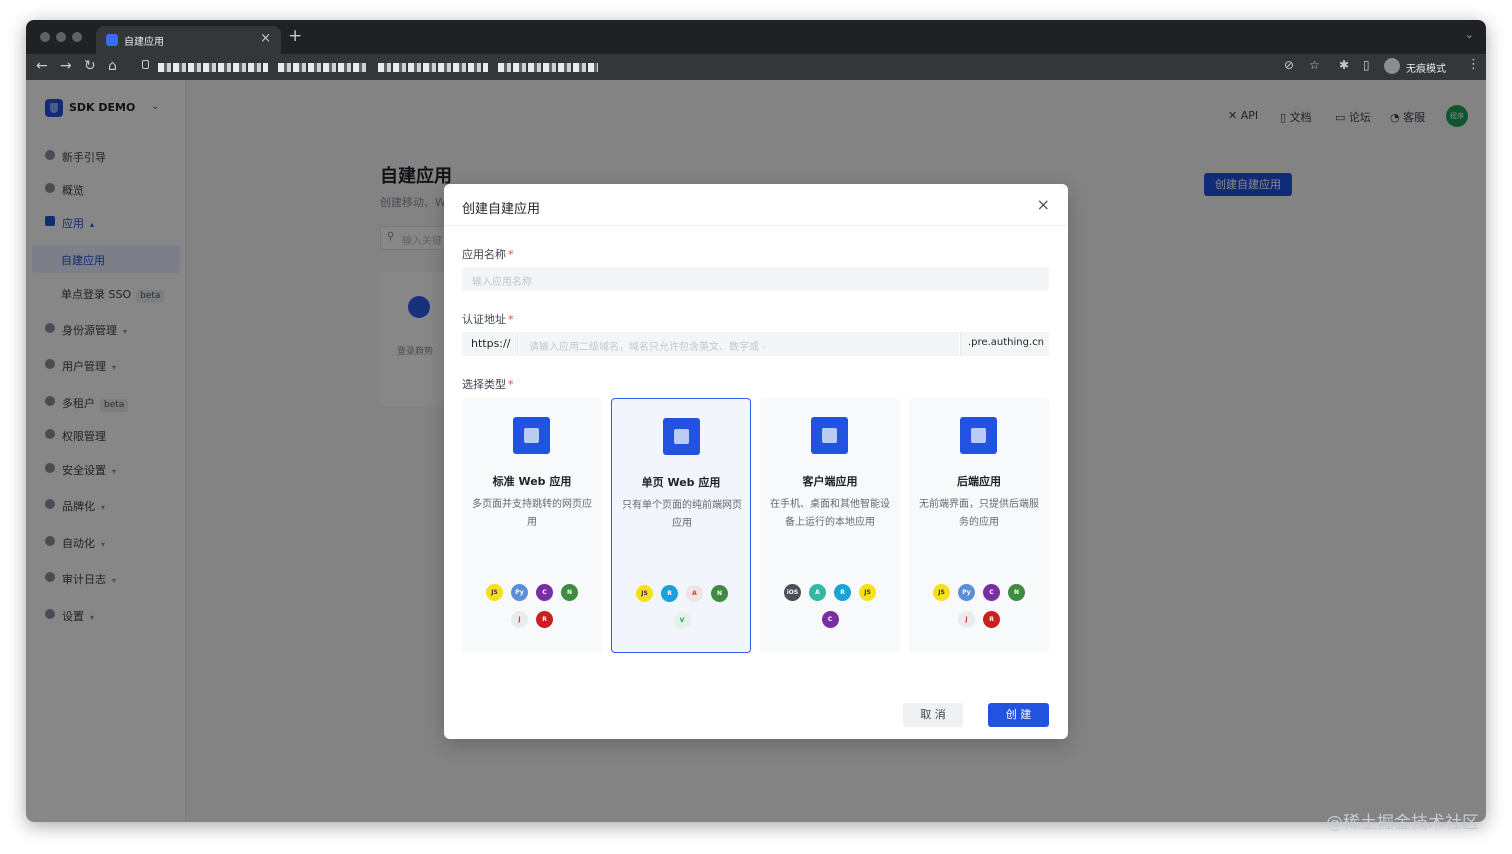 Image resolution: width=1512 pixels, height=854 pixels. What do you see at coordinates (1289, 65) in the screenshot?
I see `eye-off-icon: ⊘` at bounding box center [1289, 65].